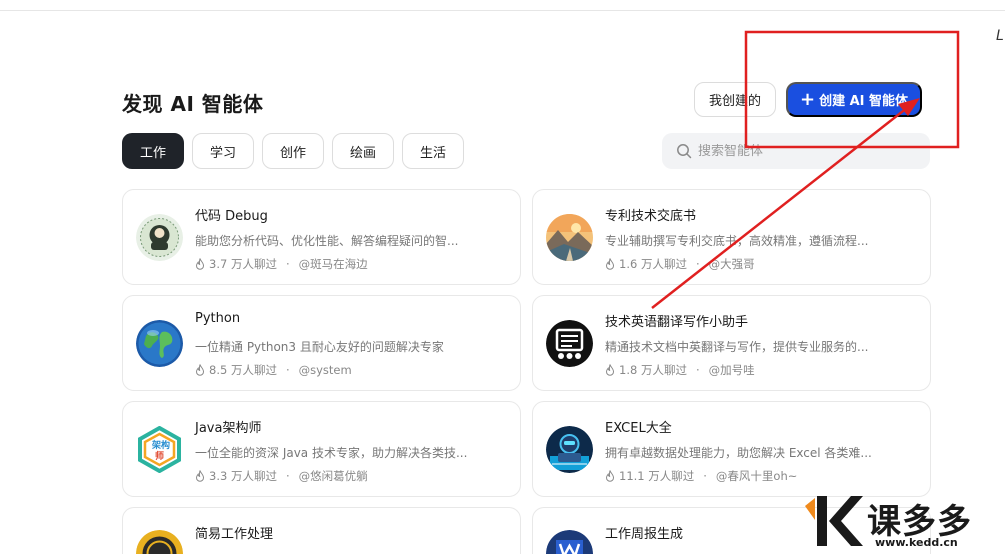  What do you see at coordinates (1000, 36) in the screenshot?
I see `corner-glyph: L` at bounding box center [1000, 36].